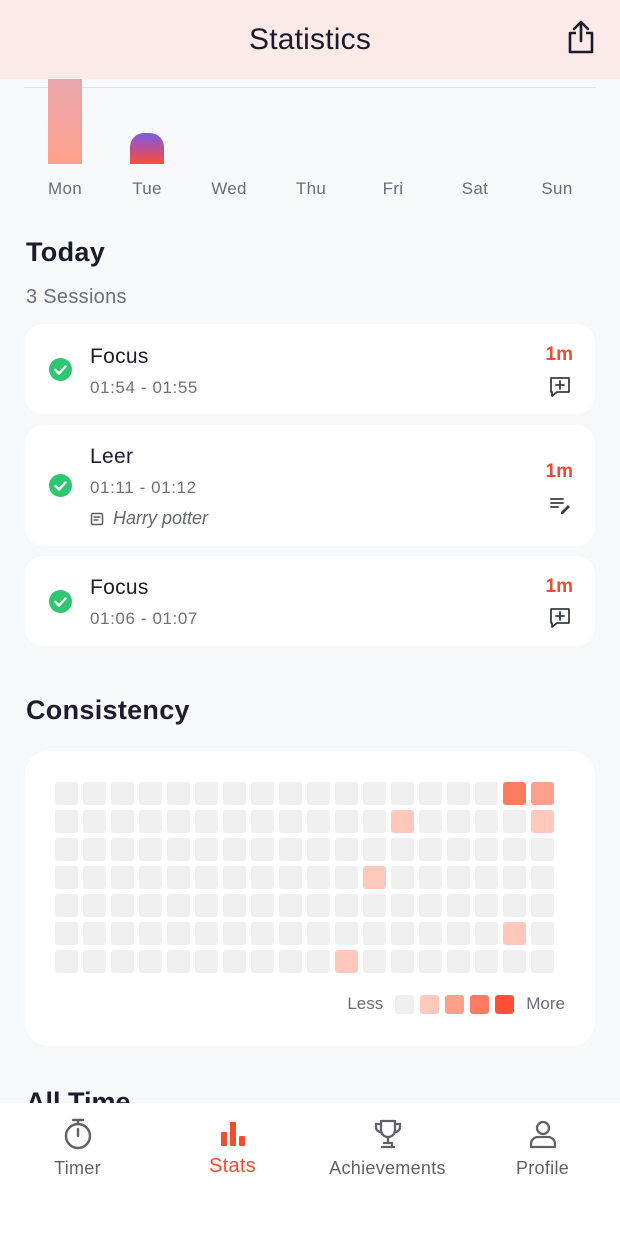 This screenshot has width=620, height=1245. Describe the element at coordinates (149, 518) in the screenshot. I see `session-note: Harry potter` at that location.